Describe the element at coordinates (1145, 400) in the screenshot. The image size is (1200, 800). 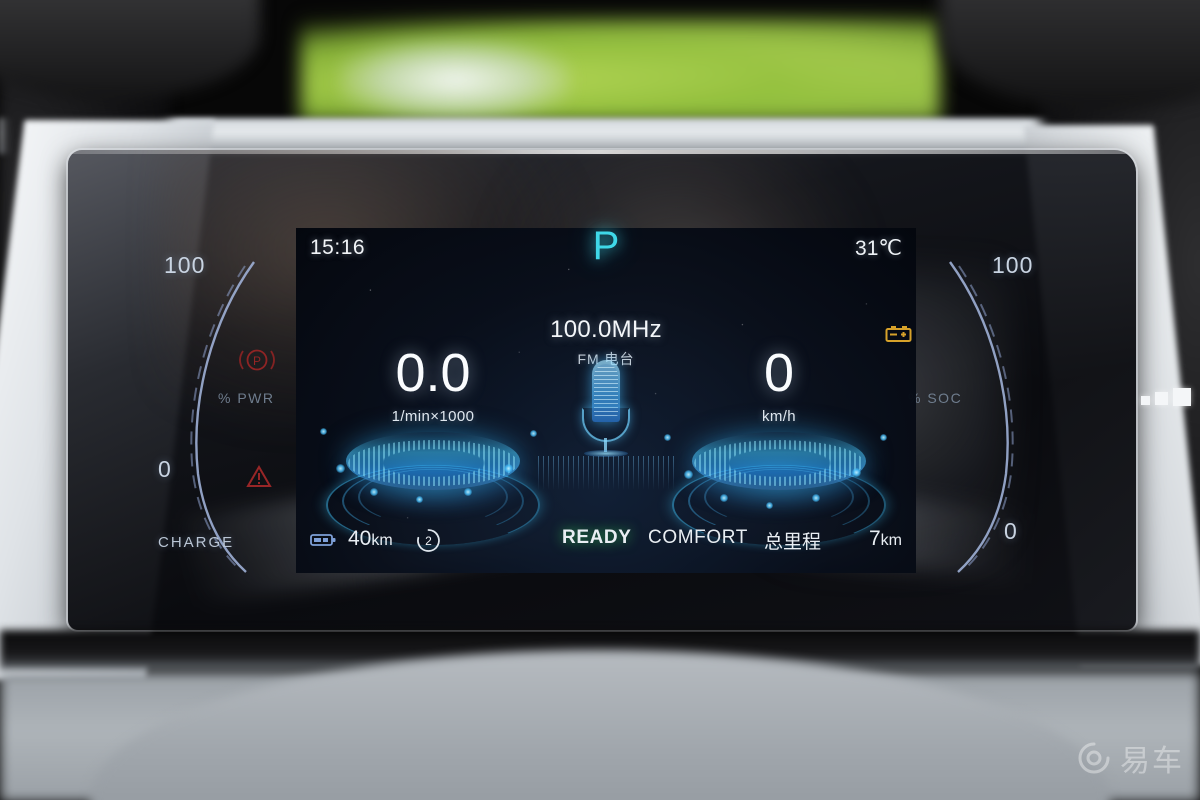
I see `indicator-lamp-small` at that location.